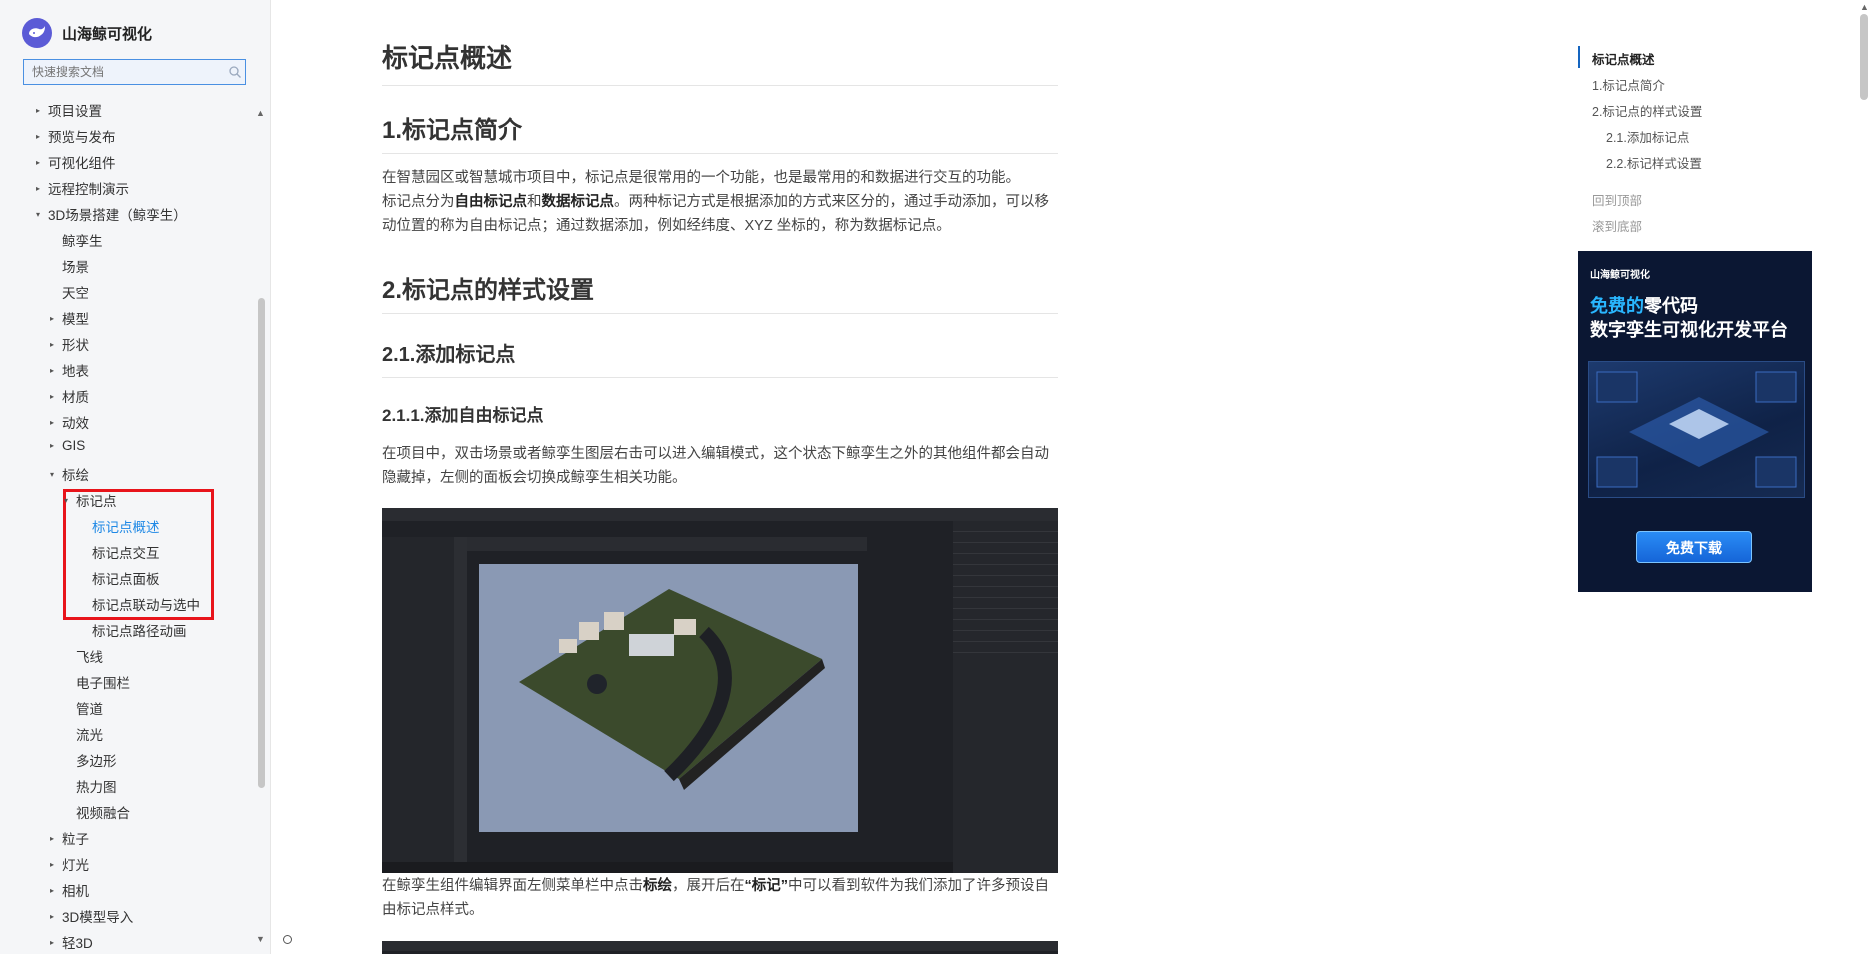  What do you see at coordinates (69, 370) in the screenshot?
I see `sidebar-item-10: ▸ 地表` at bounding box center [69, 370].